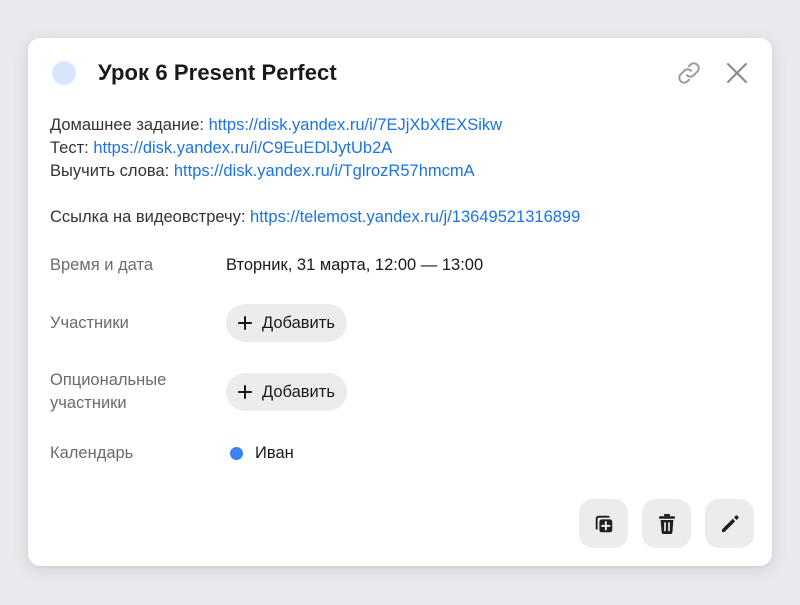 The image size is (800, 605). I want to click on calendar-value: Иван, so click(260, 453).